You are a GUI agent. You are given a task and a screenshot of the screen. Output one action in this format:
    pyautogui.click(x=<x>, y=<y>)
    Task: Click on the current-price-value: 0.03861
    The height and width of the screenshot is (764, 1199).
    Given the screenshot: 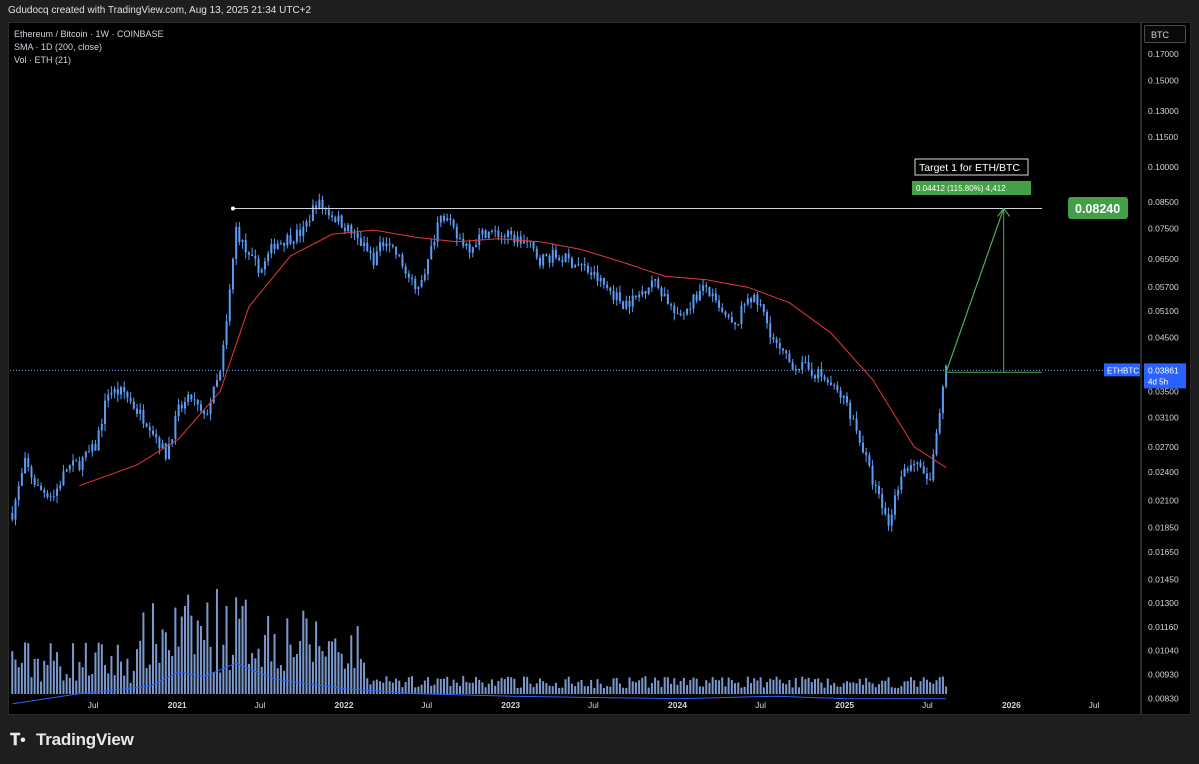 What is the action you would take?
    pyautogui.click(x=1163, y=370)
    